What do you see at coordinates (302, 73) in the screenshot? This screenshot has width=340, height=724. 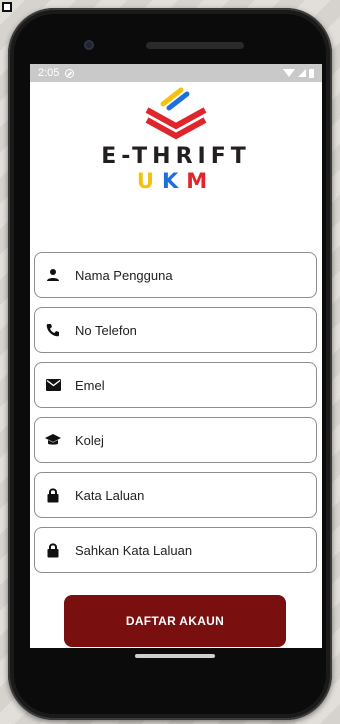 I see `signal-icon` at bounding box center [302, 73].